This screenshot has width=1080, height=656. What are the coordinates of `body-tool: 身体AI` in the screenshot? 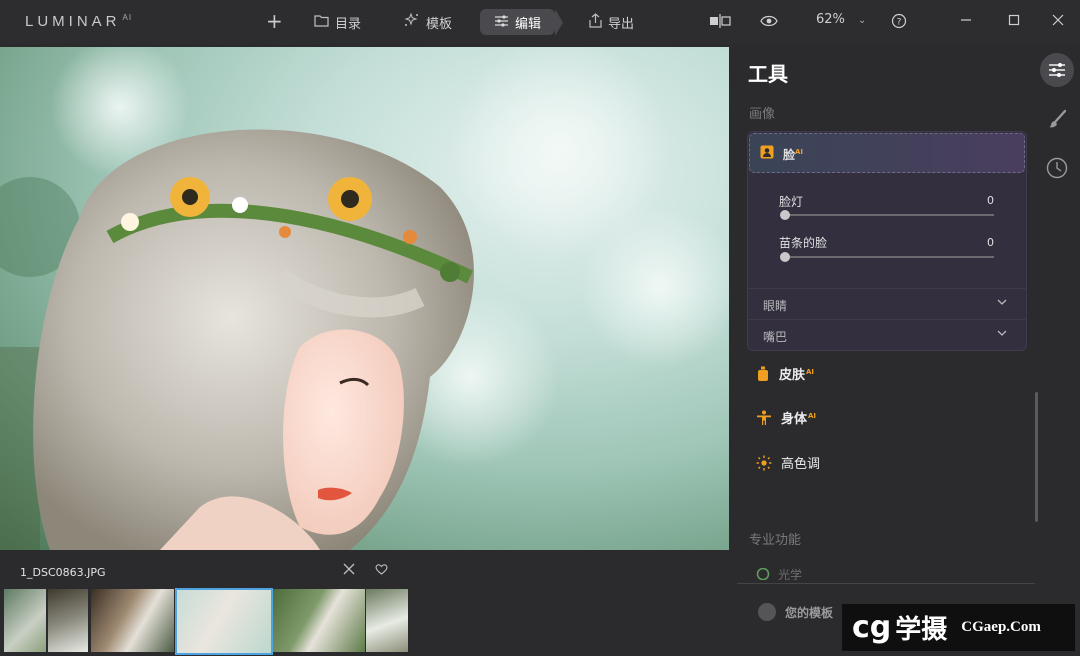 It's located at (786, 417).